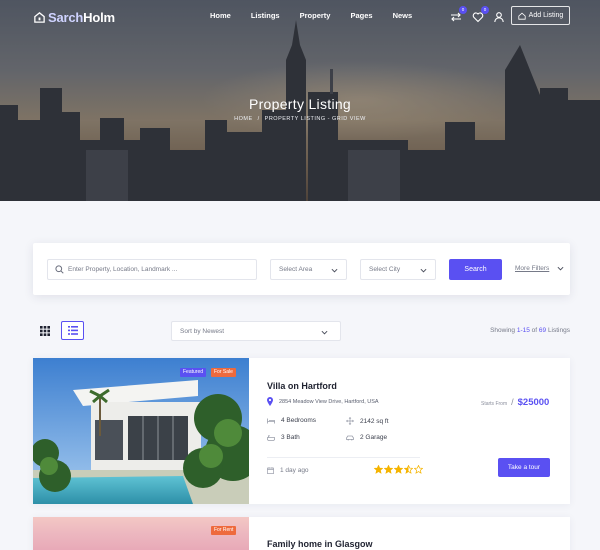 This screenshot has height=550, width=600. Describe the element at coordinates (301, 533) in the screenshot. I see `listing-card: For Rent Family home in Glasgow` at that location.